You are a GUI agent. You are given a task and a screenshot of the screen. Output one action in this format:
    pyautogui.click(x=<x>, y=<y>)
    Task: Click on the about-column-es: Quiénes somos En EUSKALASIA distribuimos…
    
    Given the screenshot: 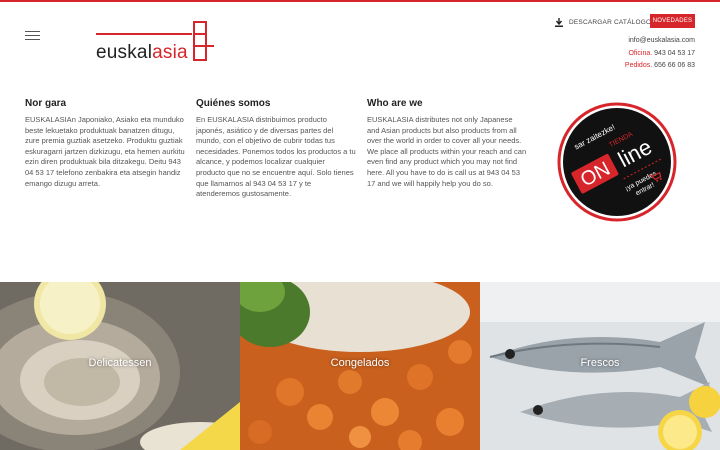 What is the action you would take?
    pyautogui.click(x=276, y=149)
    